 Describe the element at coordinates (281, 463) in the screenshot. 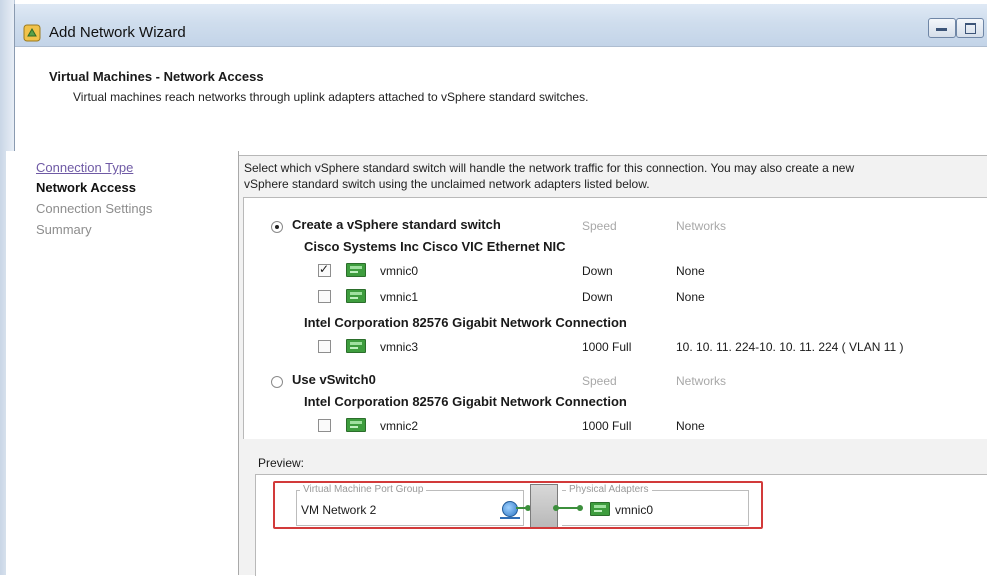

I see `preview-label: Preview:` at that location.